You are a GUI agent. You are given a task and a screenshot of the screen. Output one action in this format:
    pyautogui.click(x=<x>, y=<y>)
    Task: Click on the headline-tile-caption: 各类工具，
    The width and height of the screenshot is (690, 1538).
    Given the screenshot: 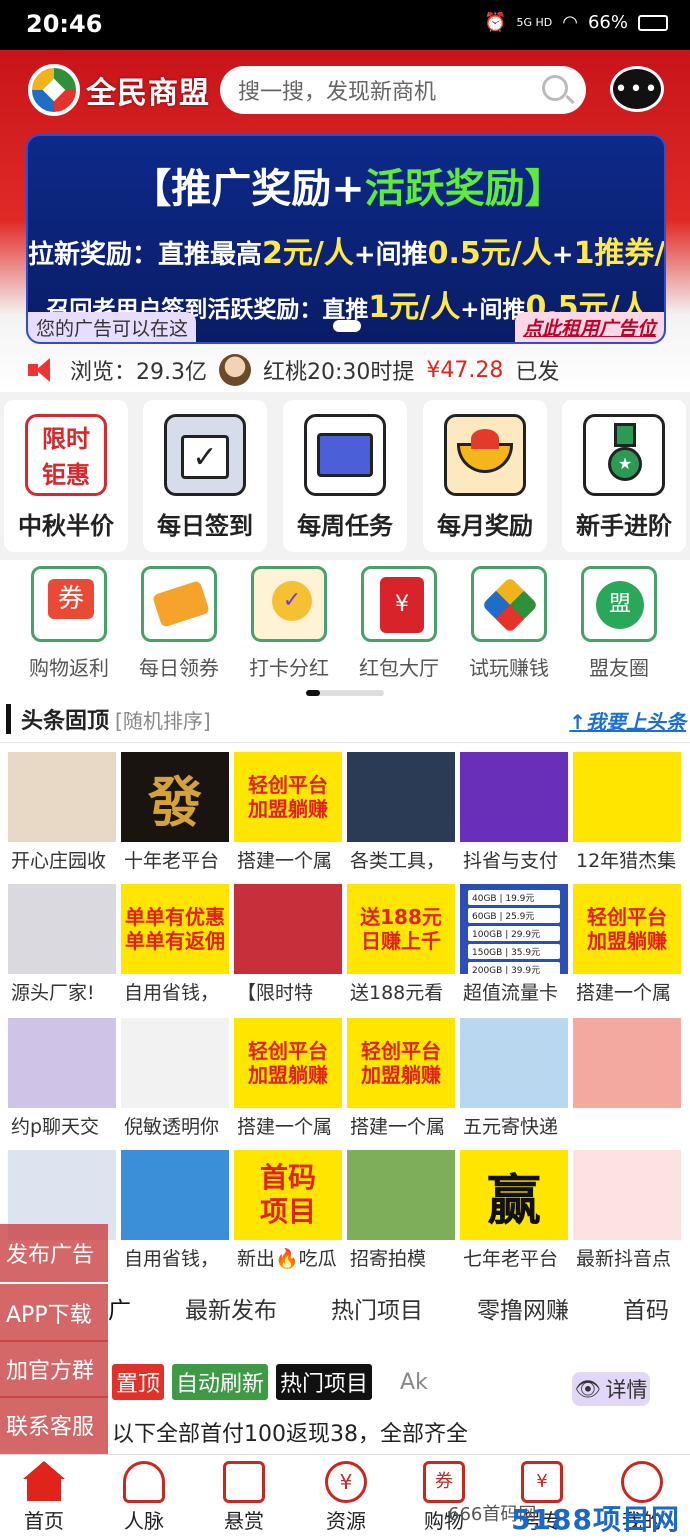 What is the action you would take?
    pyautogui.click(x=407, y=859)
    